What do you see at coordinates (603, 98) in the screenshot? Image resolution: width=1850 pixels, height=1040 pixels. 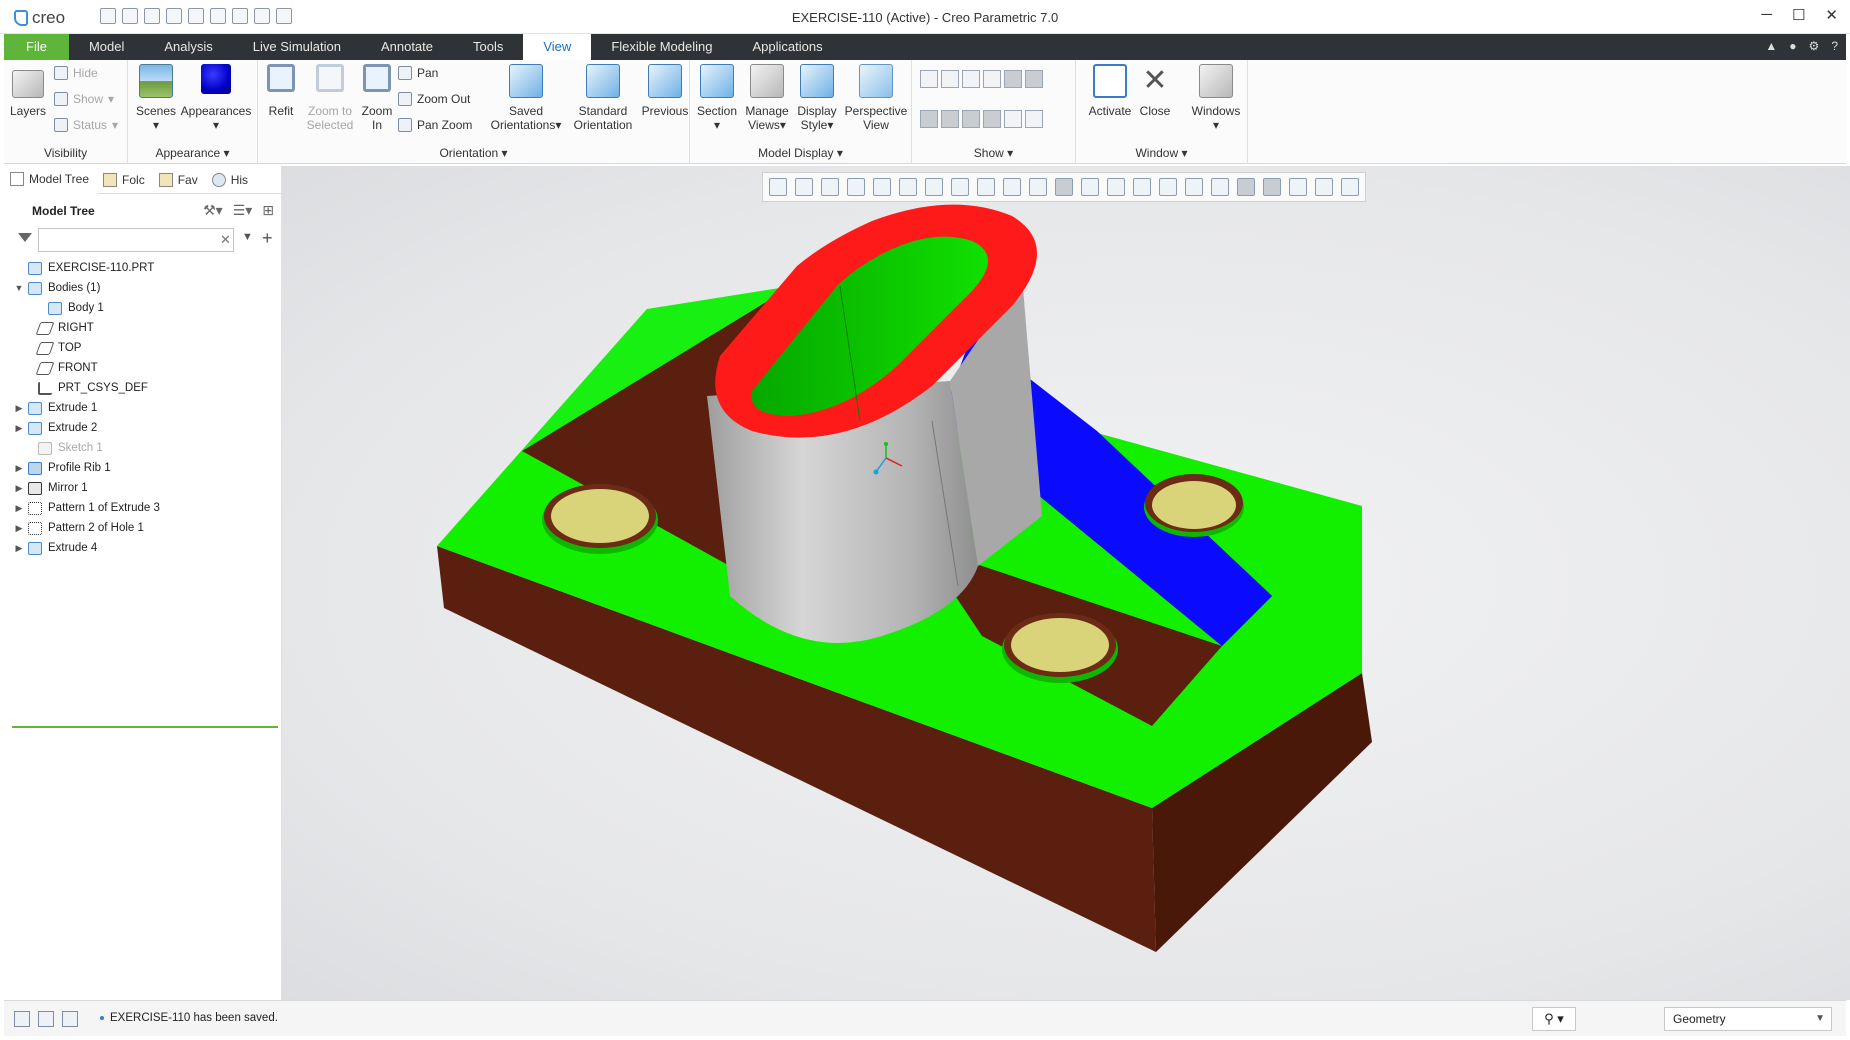 I see `standard-orientation-button: Standard Orientation` at bounding box center [603, 98].